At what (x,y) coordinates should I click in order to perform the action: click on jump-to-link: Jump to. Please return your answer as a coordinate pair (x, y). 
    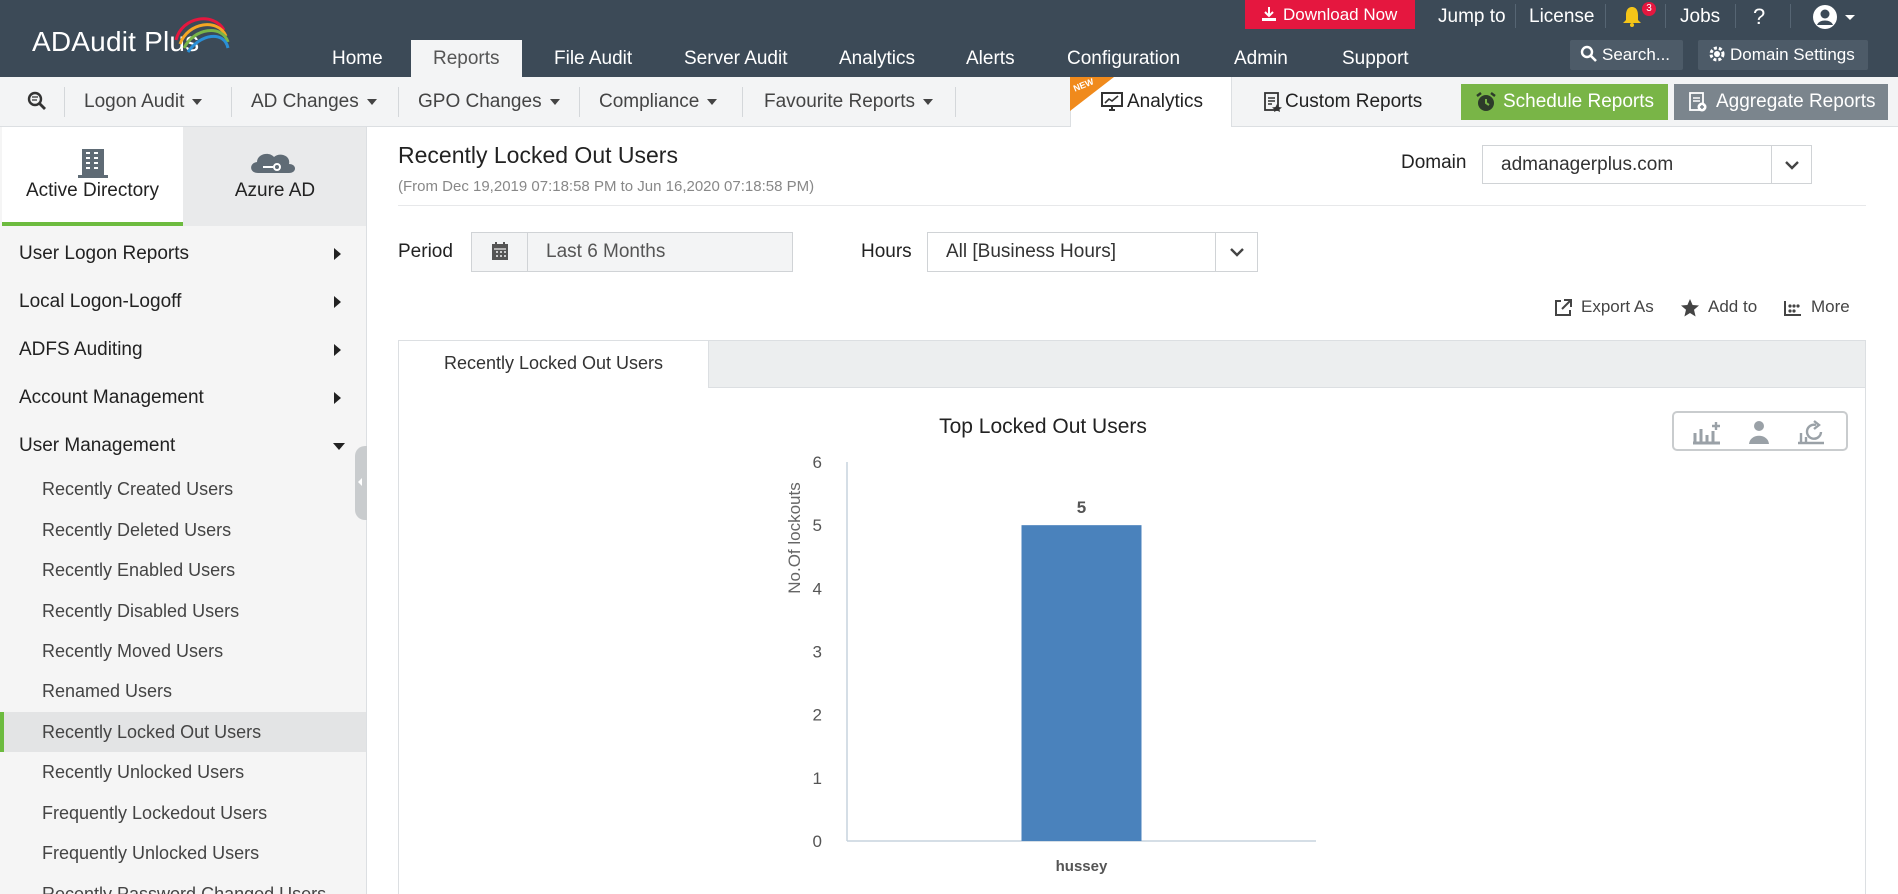
    Looking at the image, I should click on (1472, 16).